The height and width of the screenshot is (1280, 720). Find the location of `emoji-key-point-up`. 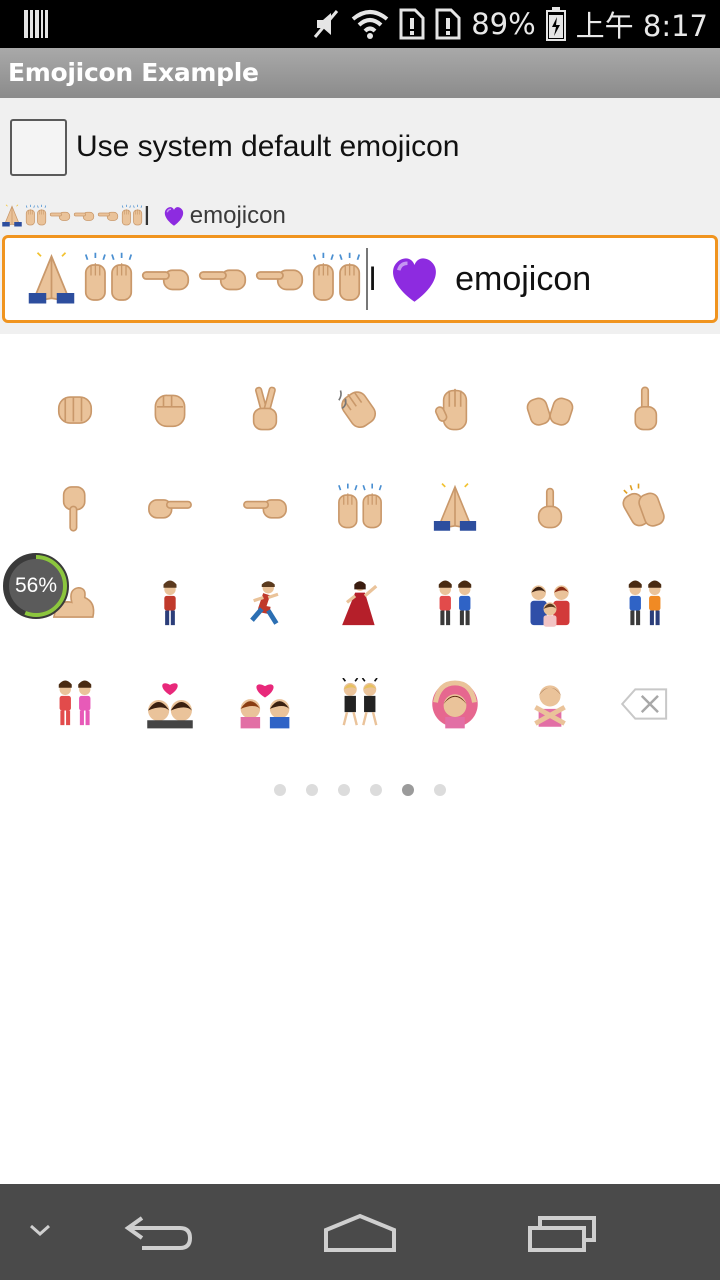

emoji-key-point-up is located at coordinates (645, 410).